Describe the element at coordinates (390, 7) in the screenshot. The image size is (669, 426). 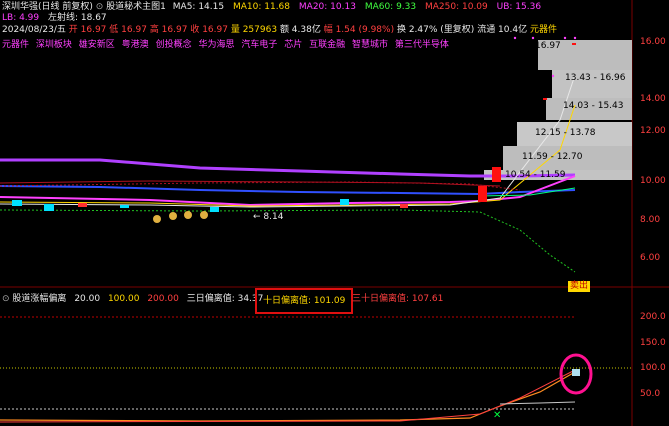
I see `ma60-label: MA60: 9.33` at that location.